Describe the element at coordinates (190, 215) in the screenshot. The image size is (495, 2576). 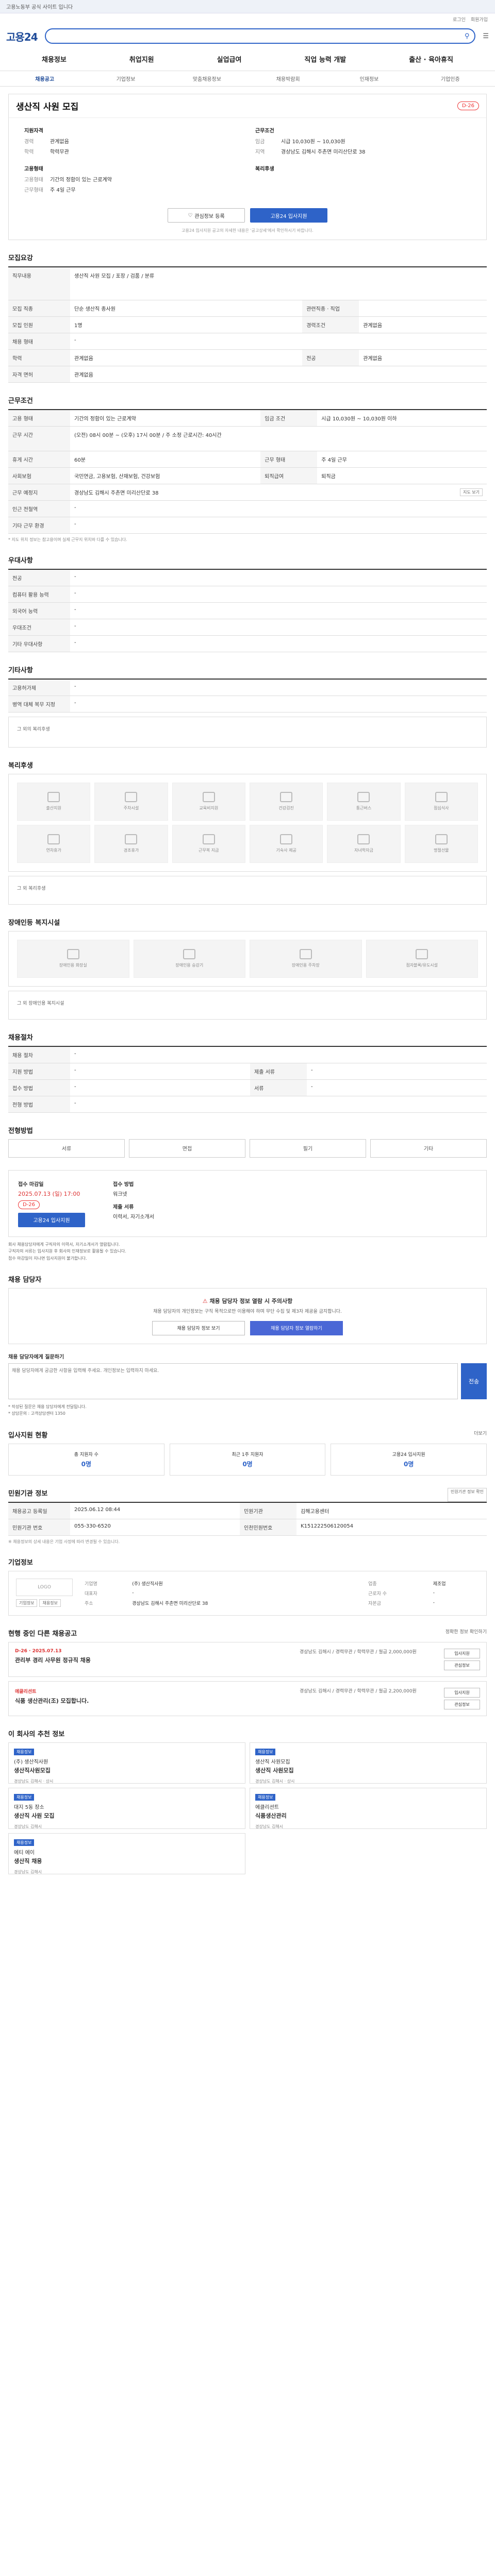
I see `heart-icon: ♡` at that location.